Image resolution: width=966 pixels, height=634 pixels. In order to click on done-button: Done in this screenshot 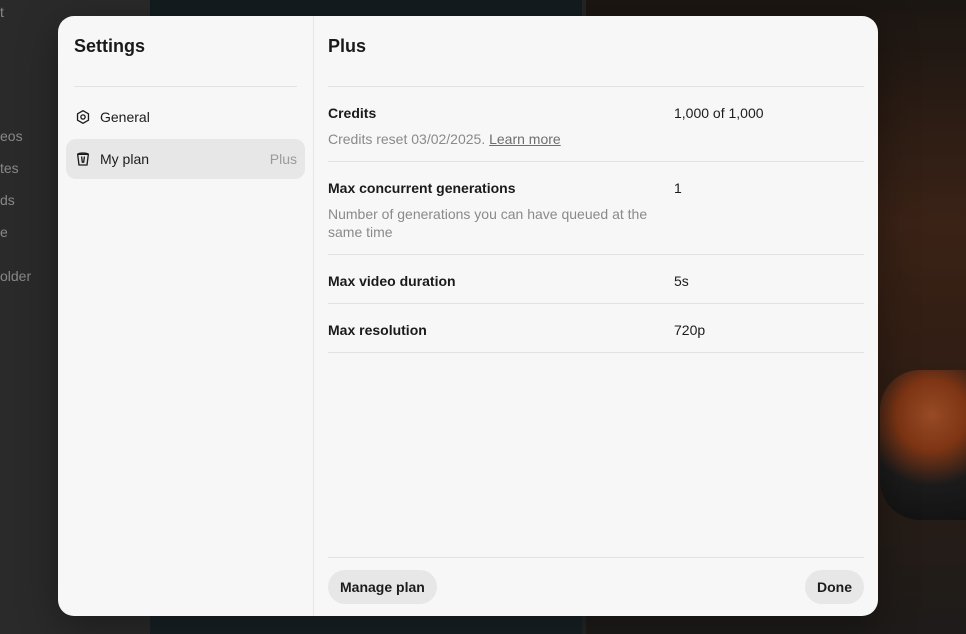, I will do `click(834, 587)`.